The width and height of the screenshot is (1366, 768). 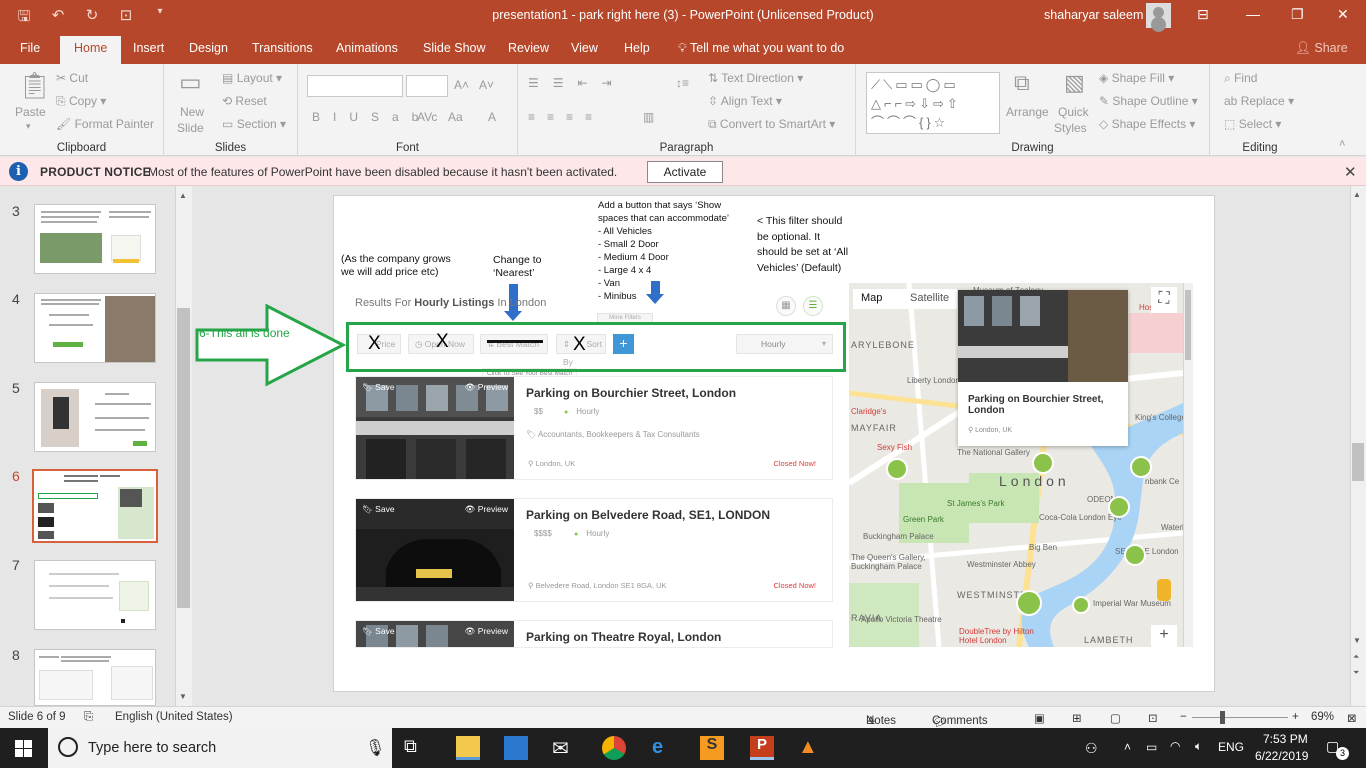 What do you see at coordinates (1148, 101) in the screenshot?
I see `shape-outline-button: ✎ Shape Outline ▾` at bounding box center [1148, 101].